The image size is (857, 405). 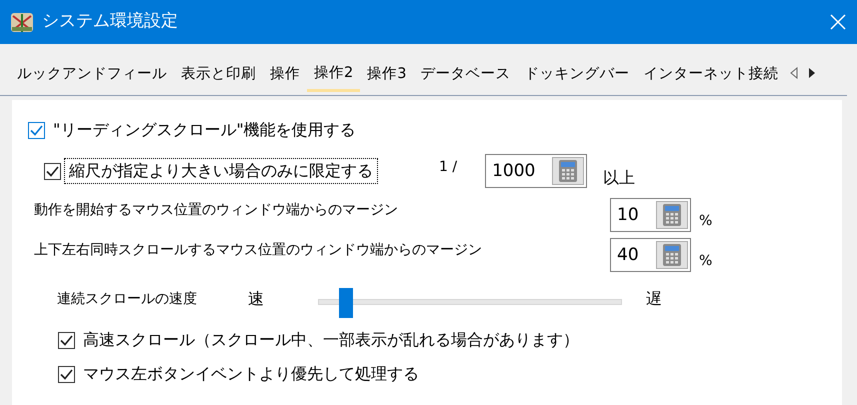 I want to click on window-title: システム環境設定, so click(x=110, y=22).